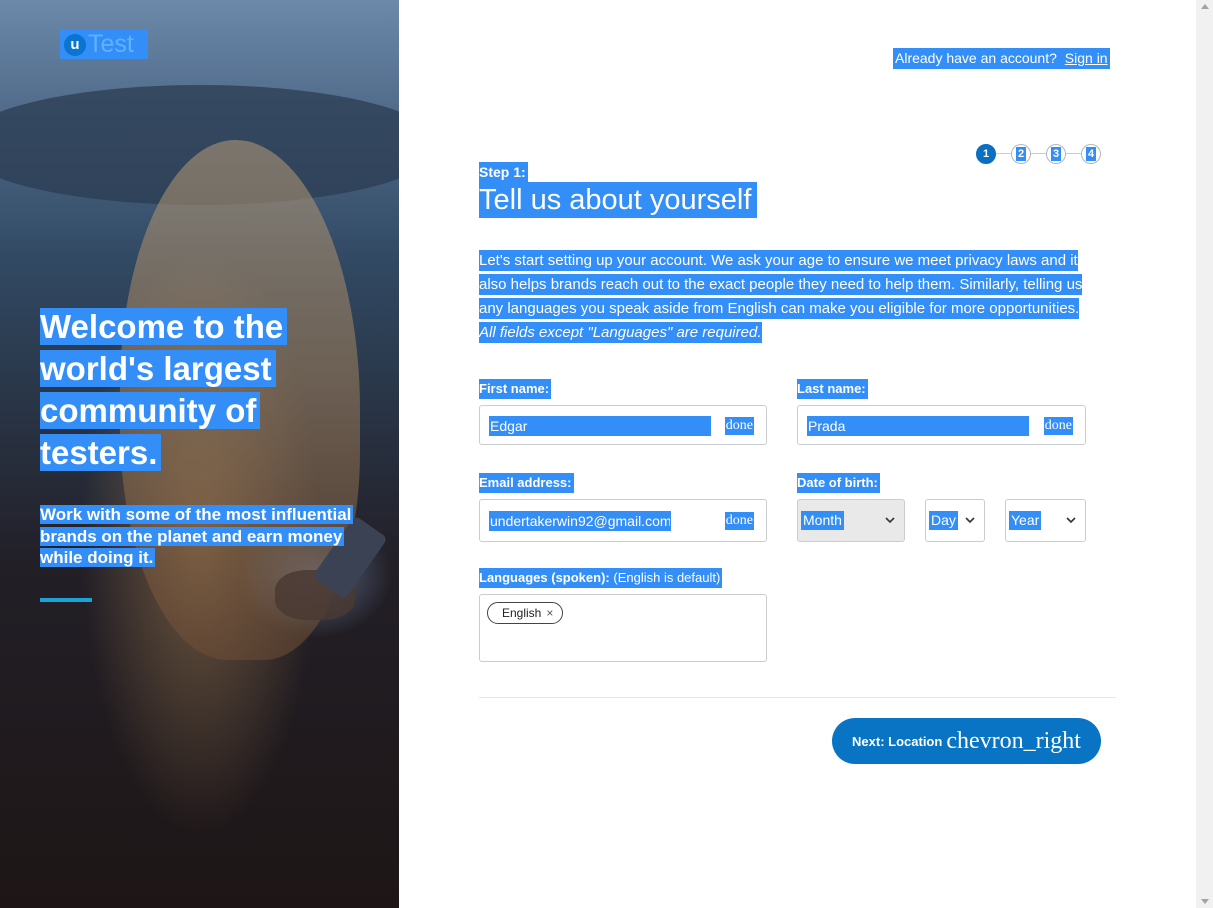  I want to click on signin-prompt: Already have an account? Sign in, so click(1001, 58).